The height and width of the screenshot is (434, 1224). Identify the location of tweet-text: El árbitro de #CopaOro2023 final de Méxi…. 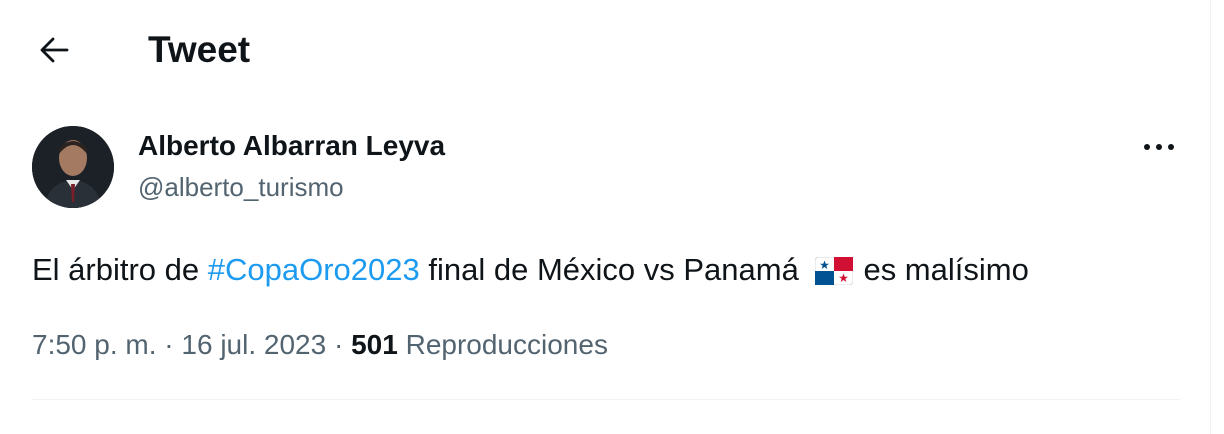
(530, 272).